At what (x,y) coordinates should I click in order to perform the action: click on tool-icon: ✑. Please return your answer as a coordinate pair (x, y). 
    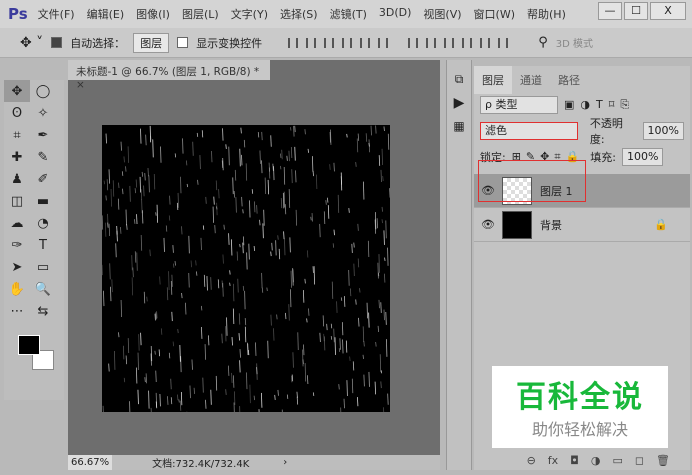
    Looking at the image, I should click on (17, 245).